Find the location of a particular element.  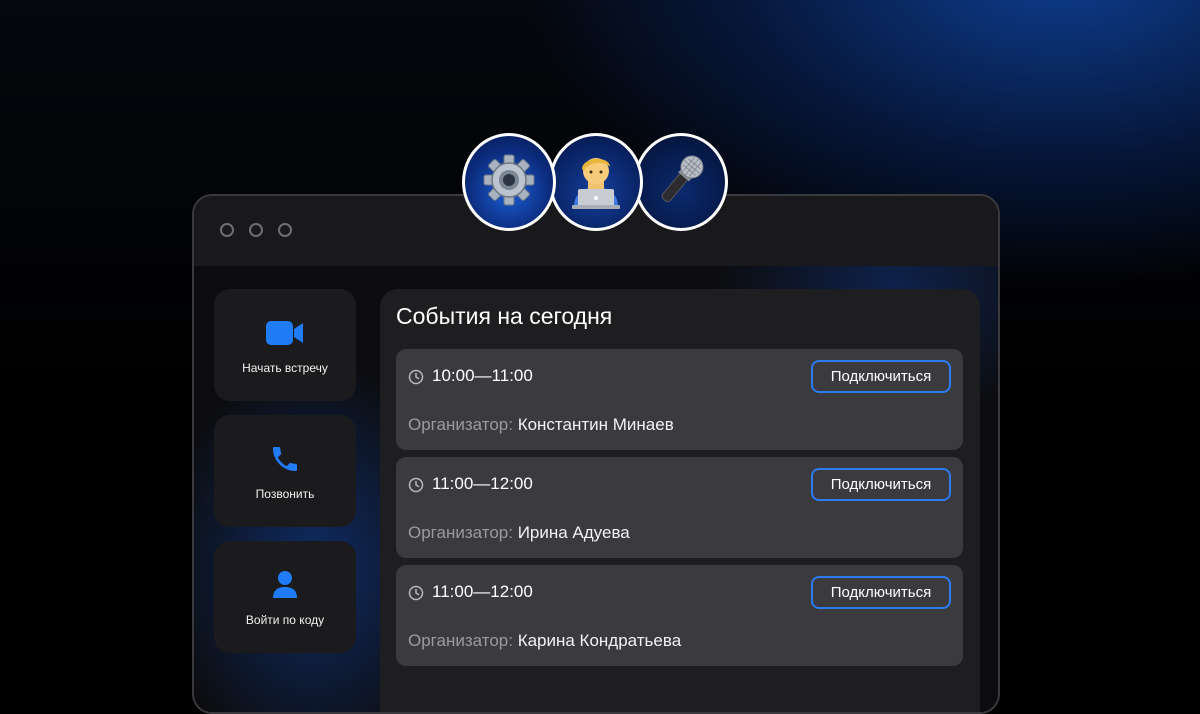

avatar-gear is located at coordinates (509, 182).